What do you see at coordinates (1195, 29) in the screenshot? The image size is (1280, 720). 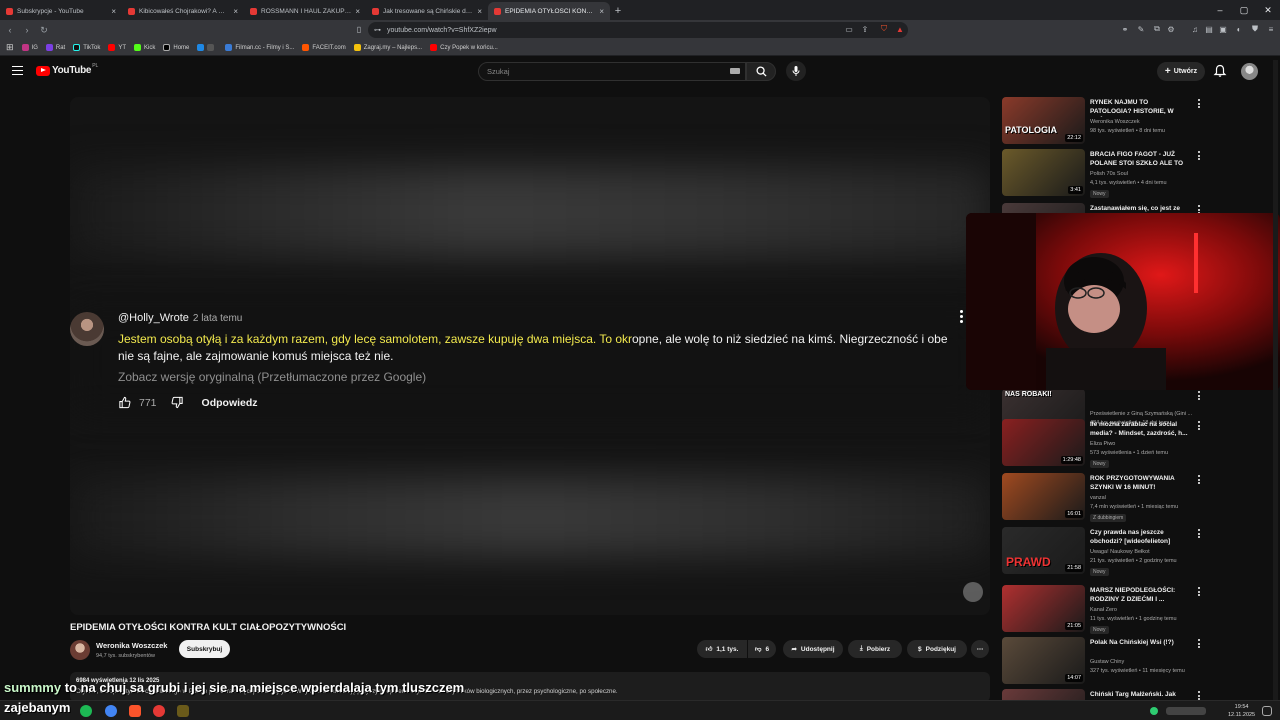 I see `media-icon: ♫` at bounding box center [1195, 29].